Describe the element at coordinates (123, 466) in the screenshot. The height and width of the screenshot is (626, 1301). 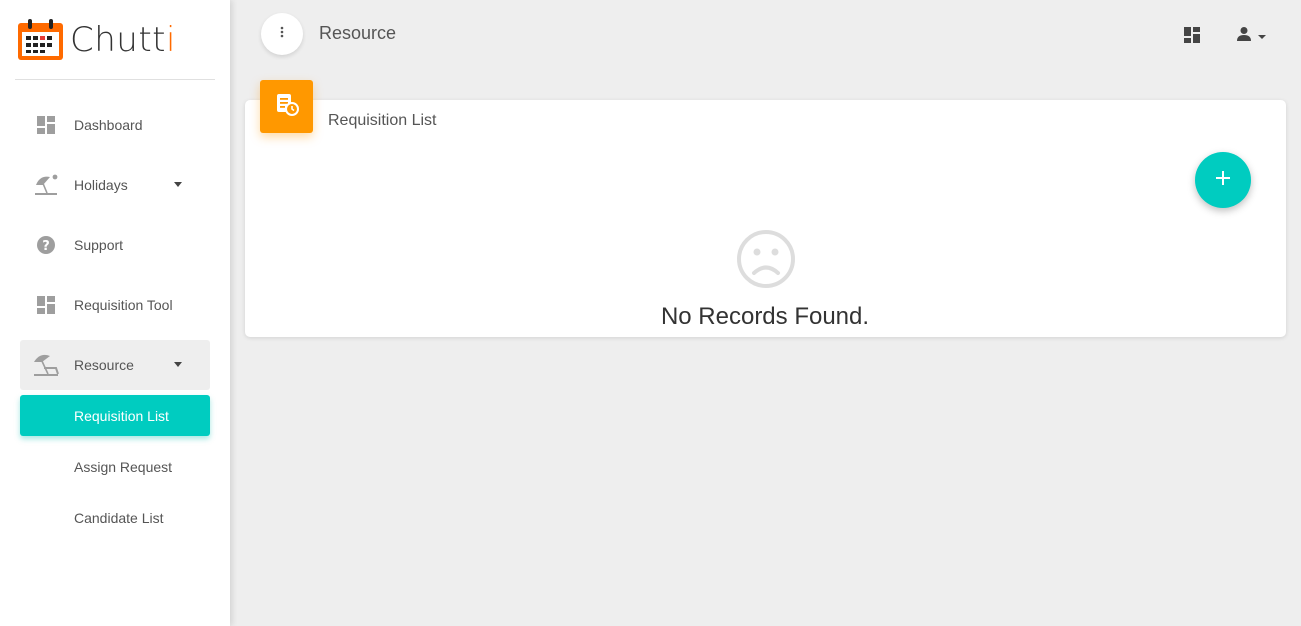
I see `sidebar-subitem-label: Assign Request` at that location.